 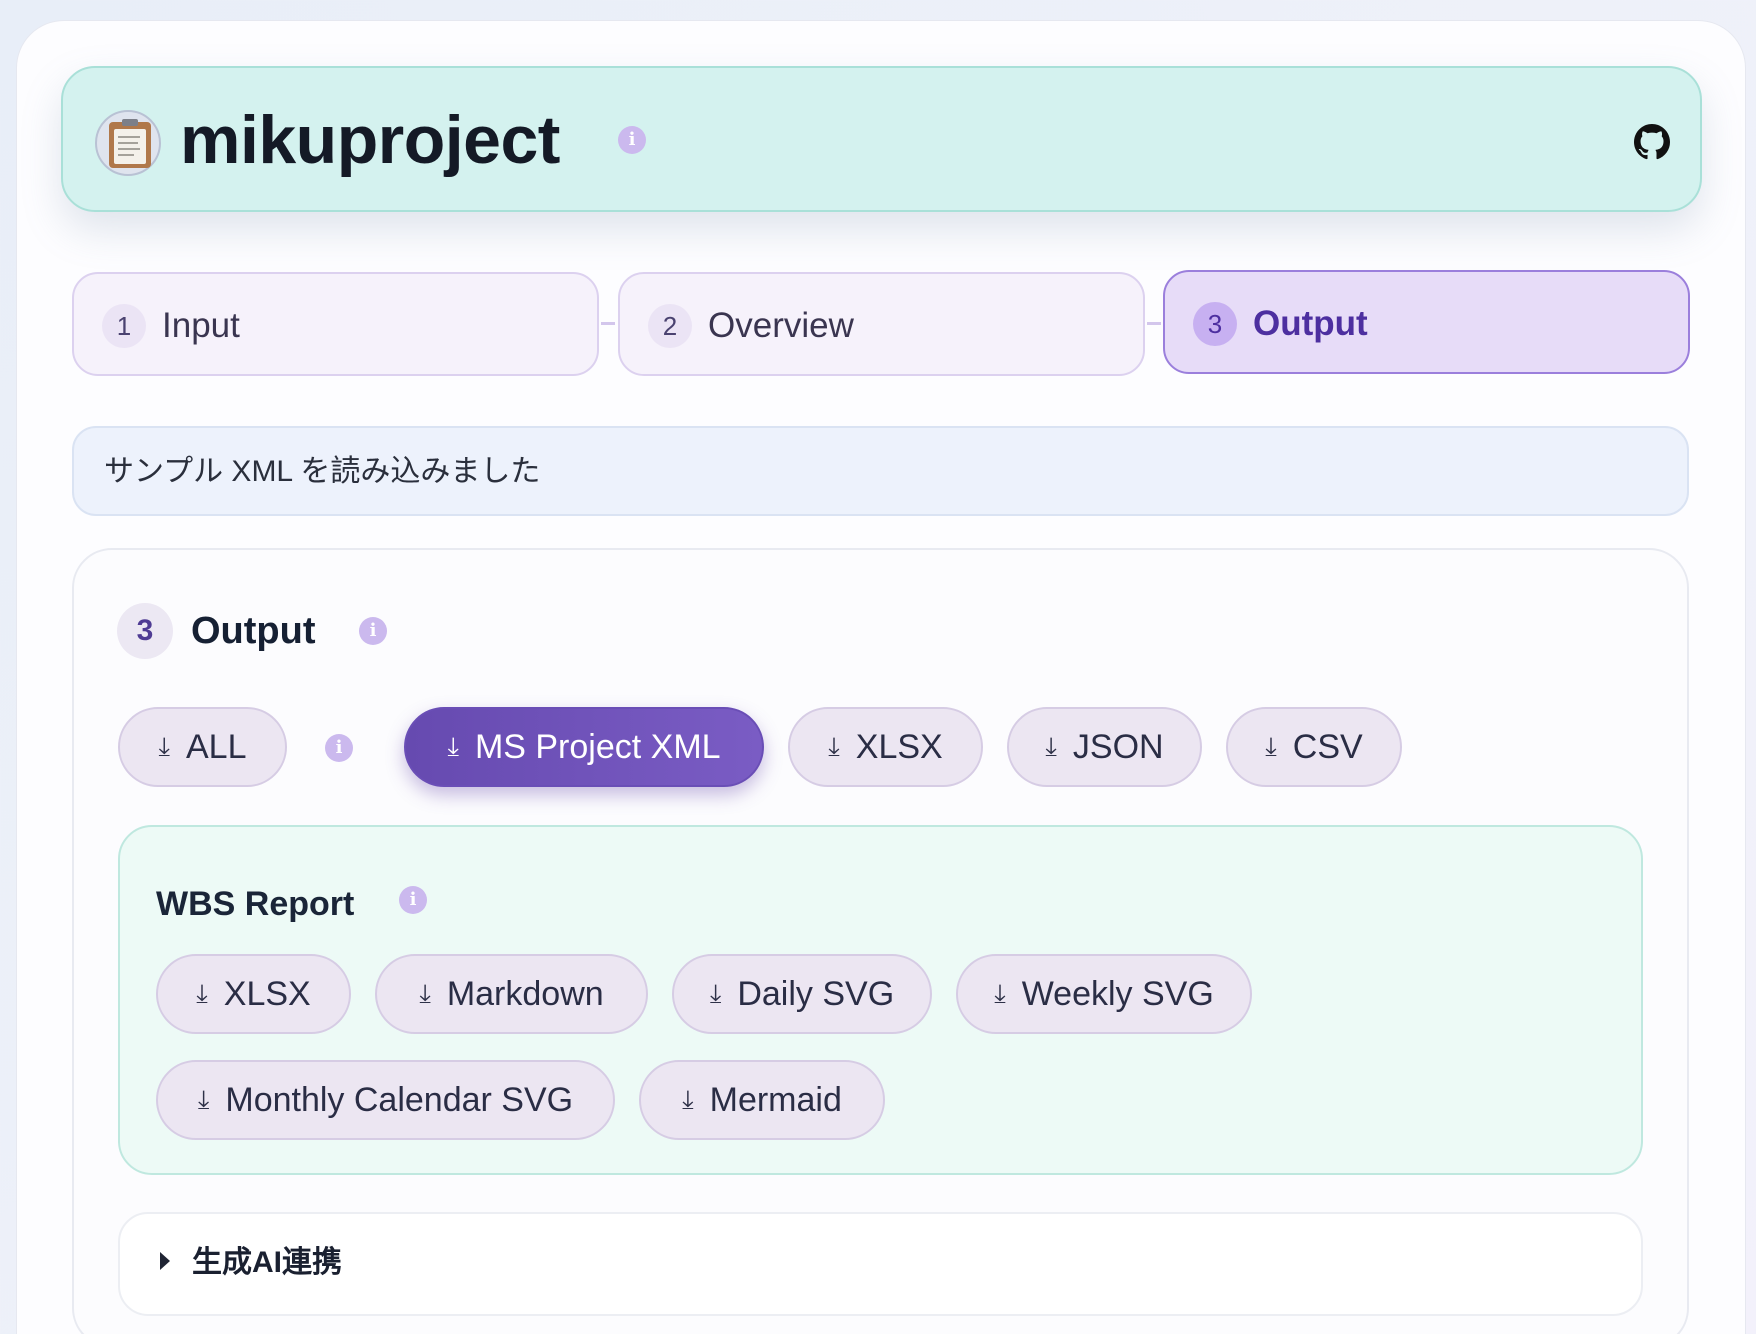 What do you see at coordinates (584, 747) in the screenshot?
I see `download-ms-project-xml-button: ⤓ MS Project XML` at bounding box center [584, 747].